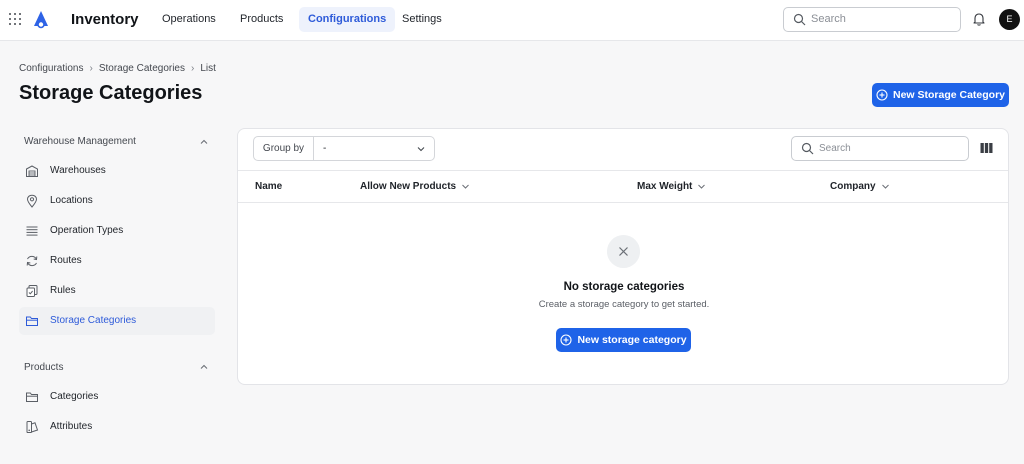 The height and width of the screenshot is (464, 1024). I want to click on user-avatar: E, so click(1009, 19).